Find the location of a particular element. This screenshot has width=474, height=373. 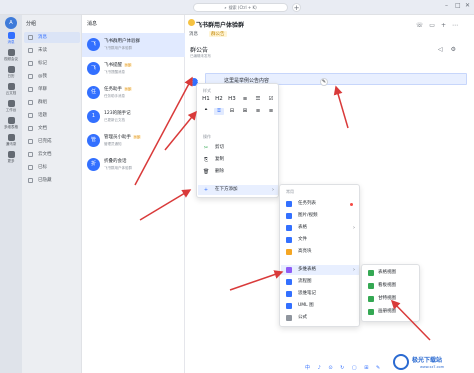

arrow-to-insert is located at coordinates (165, 205).